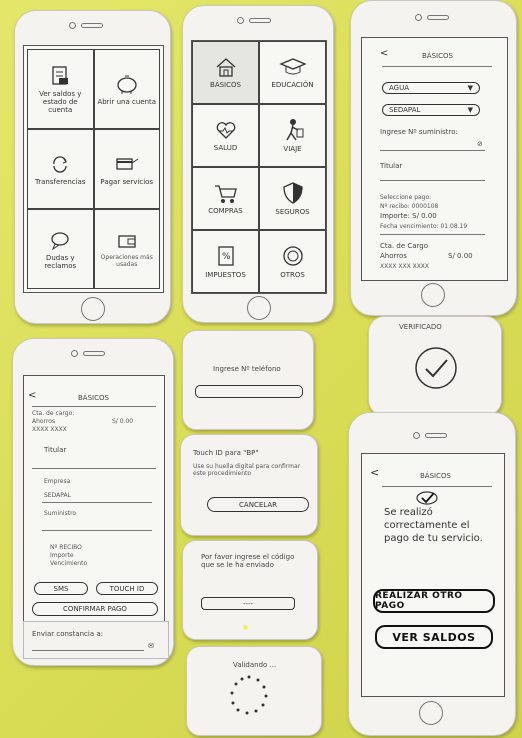  I want to click on graduation-cap-icon, so click(292, 66).